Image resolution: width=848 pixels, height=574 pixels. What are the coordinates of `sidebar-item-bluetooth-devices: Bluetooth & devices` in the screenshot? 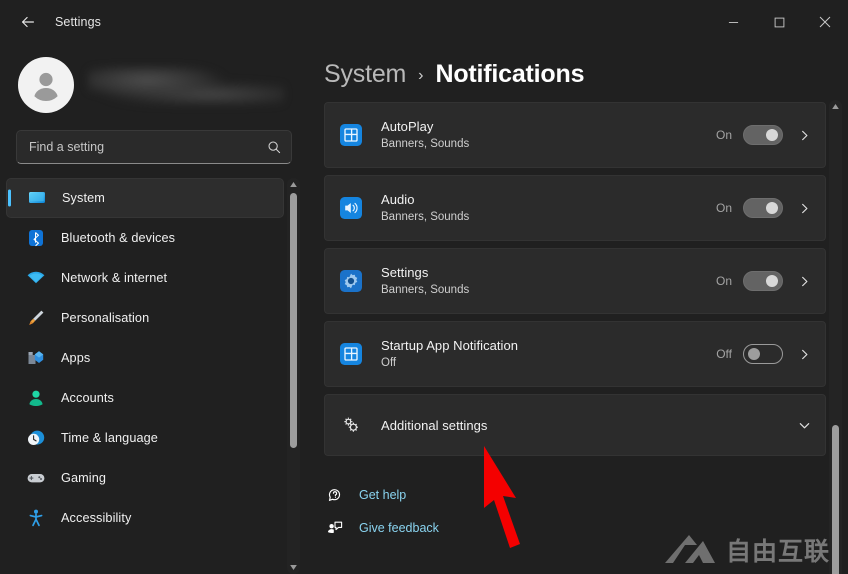 It's located at (145, 238).